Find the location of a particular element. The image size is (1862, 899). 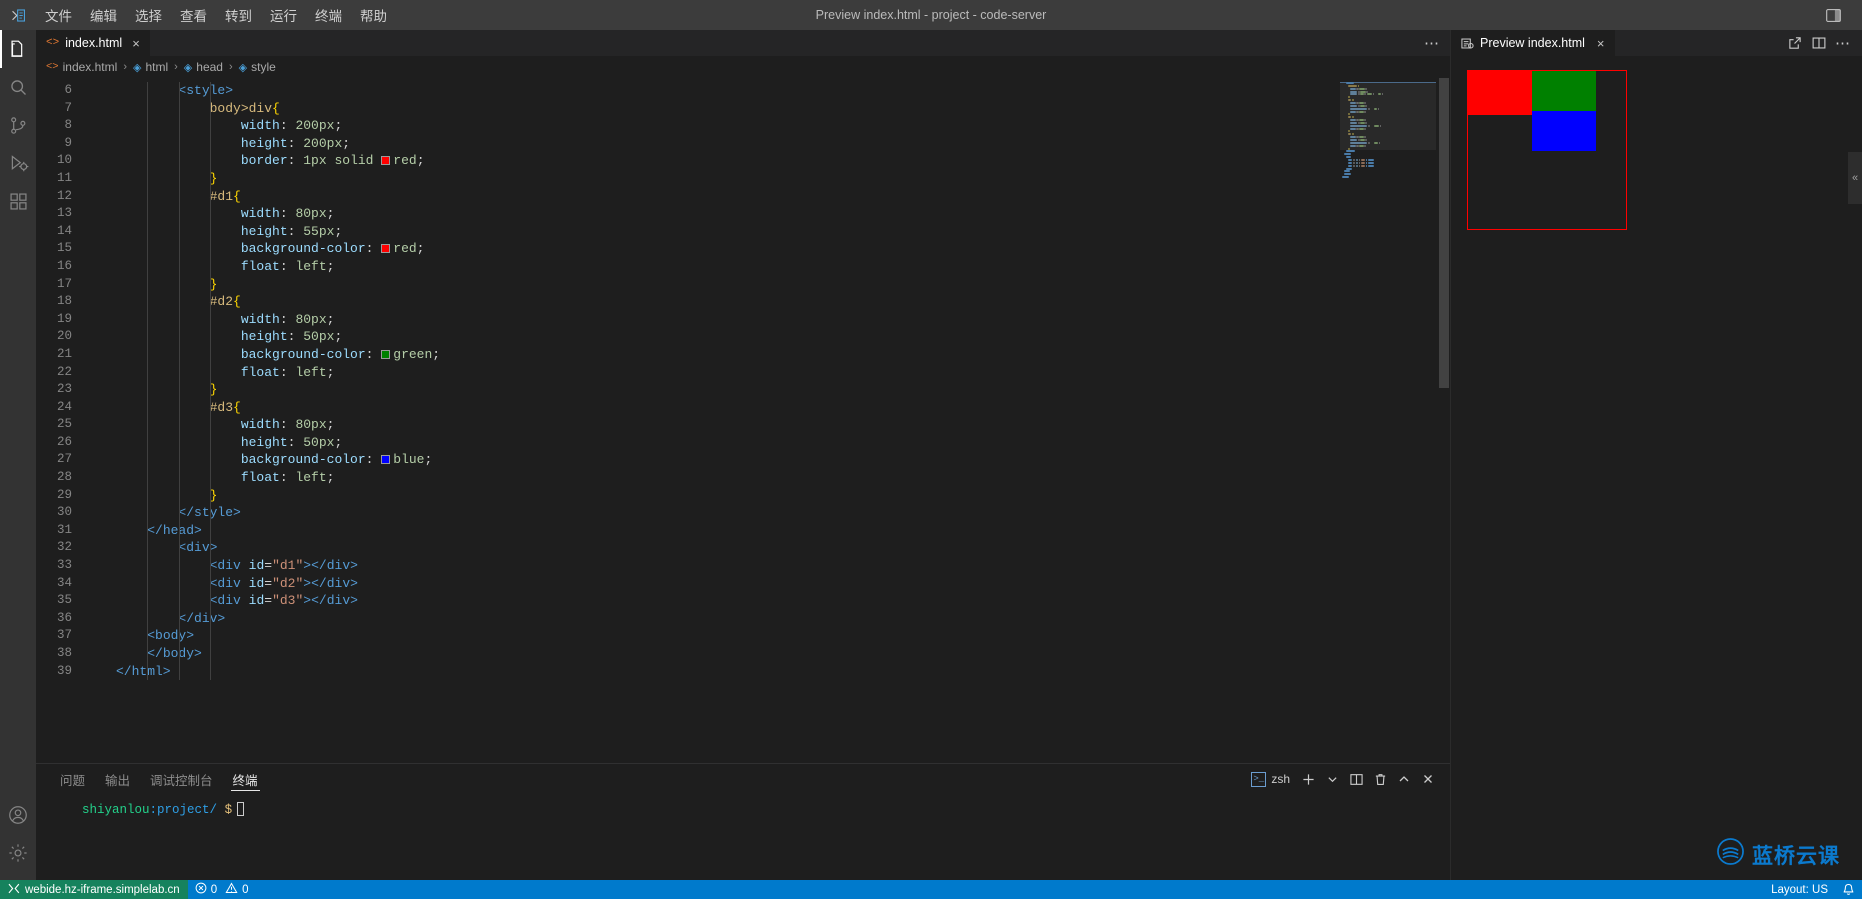

code-line: 14 height: 55px; is located at coordinates (743, 232).